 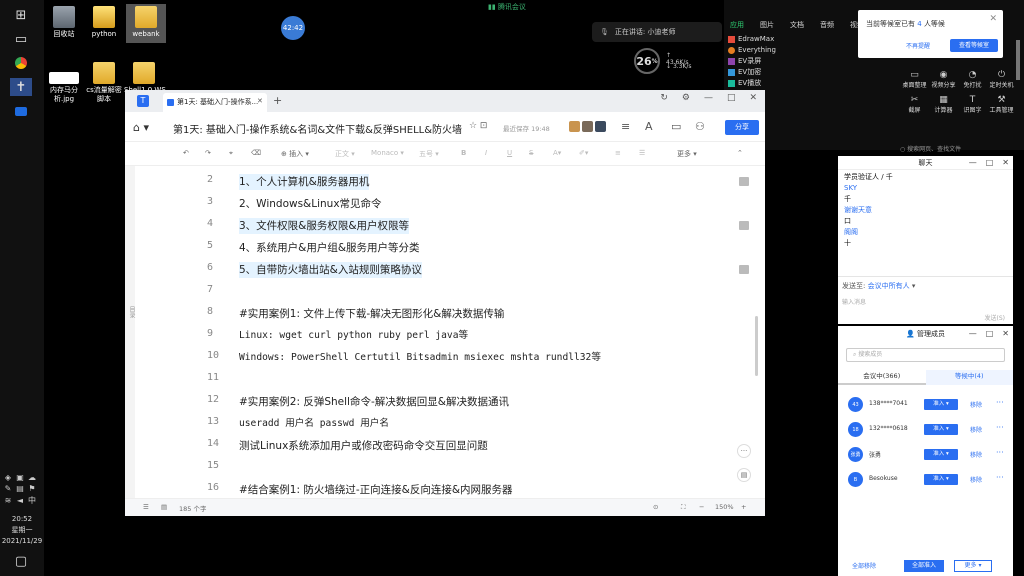 What do you see at coordinates (463, 153) in the screenshot?
I see `bold-icon: B` at bounding box center [463, 153].